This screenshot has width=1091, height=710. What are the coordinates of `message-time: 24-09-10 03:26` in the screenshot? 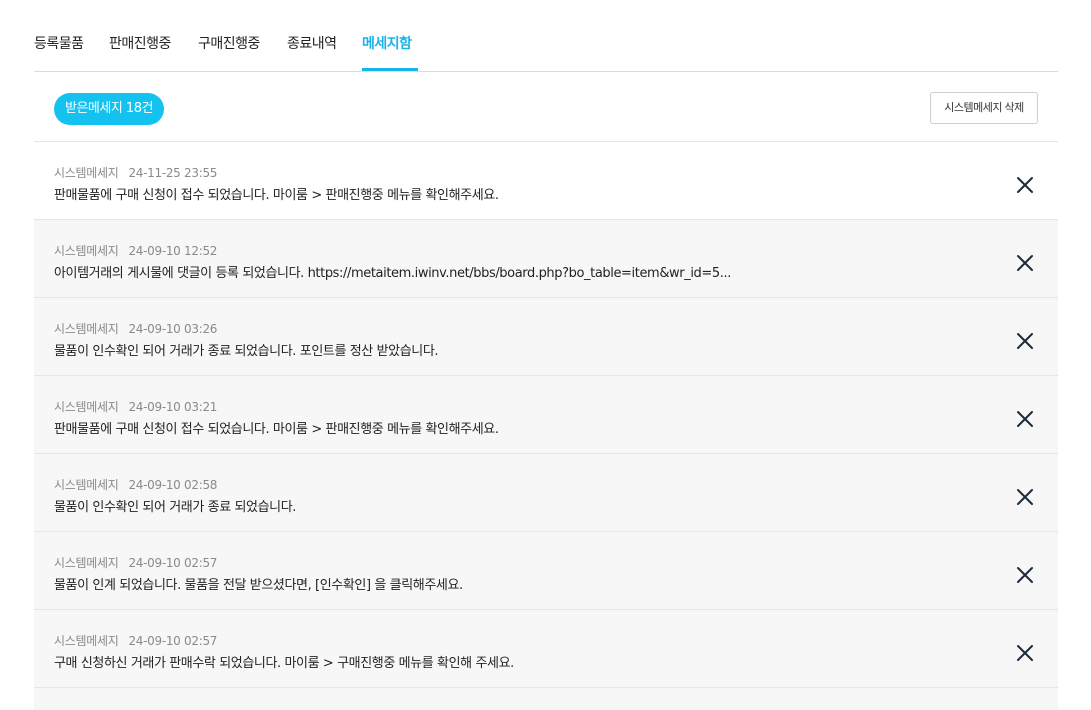 It's located at (173, 329).